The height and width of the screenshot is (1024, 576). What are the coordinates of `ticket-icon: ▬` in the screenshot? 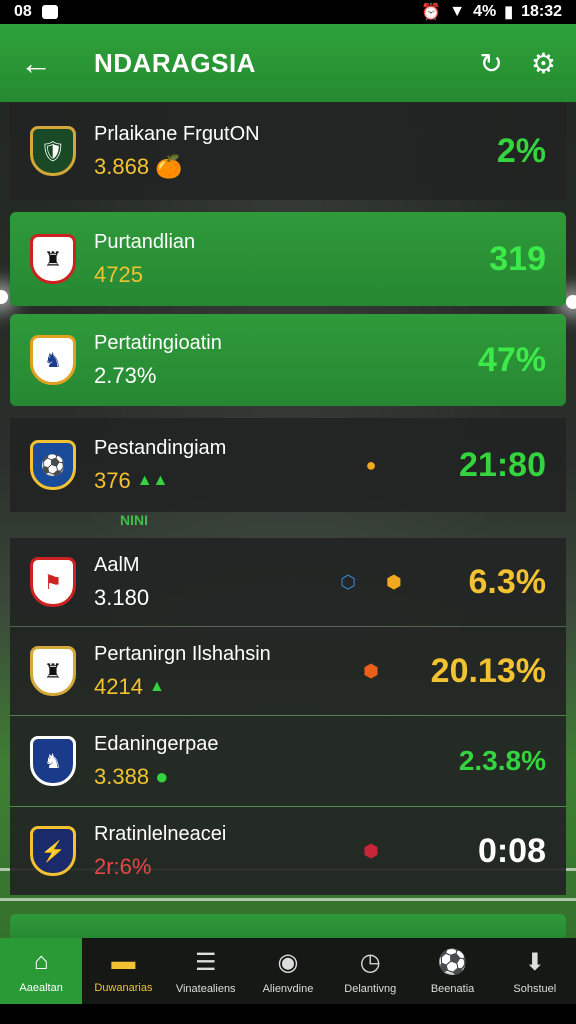 It's located at (123, 961).